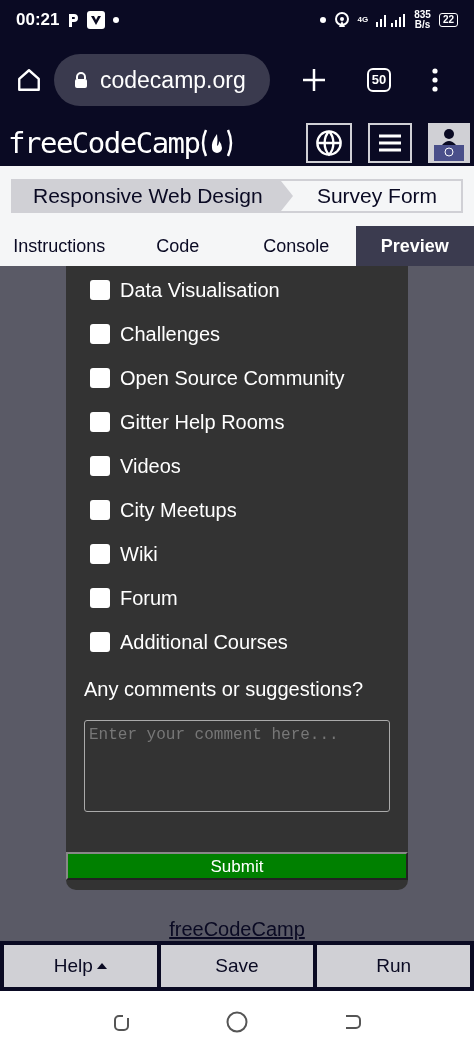  Describe the element at coordinates (59, 246) in the screenshot. I see `editor-tab: Instructions` at that location.